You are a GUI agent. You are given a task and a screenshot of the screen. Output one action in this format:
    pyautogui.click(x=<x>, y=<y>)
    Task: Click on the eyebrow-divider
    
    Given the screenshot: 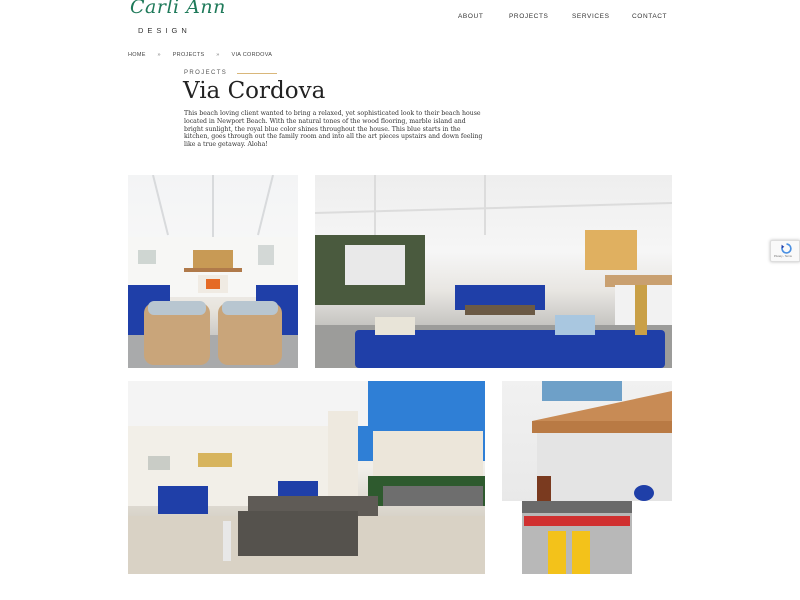 What is the action you would take?
    pyautogui.click(x=257, y=73)
    